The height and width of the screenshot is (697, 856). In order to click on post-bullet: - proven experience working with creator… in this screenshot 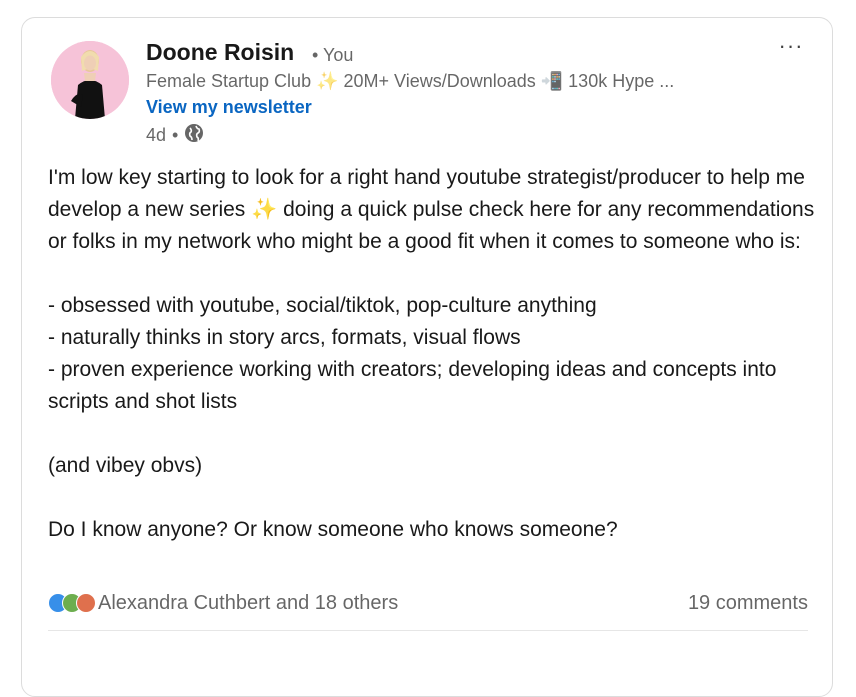, I will do `click(412, 385)`.